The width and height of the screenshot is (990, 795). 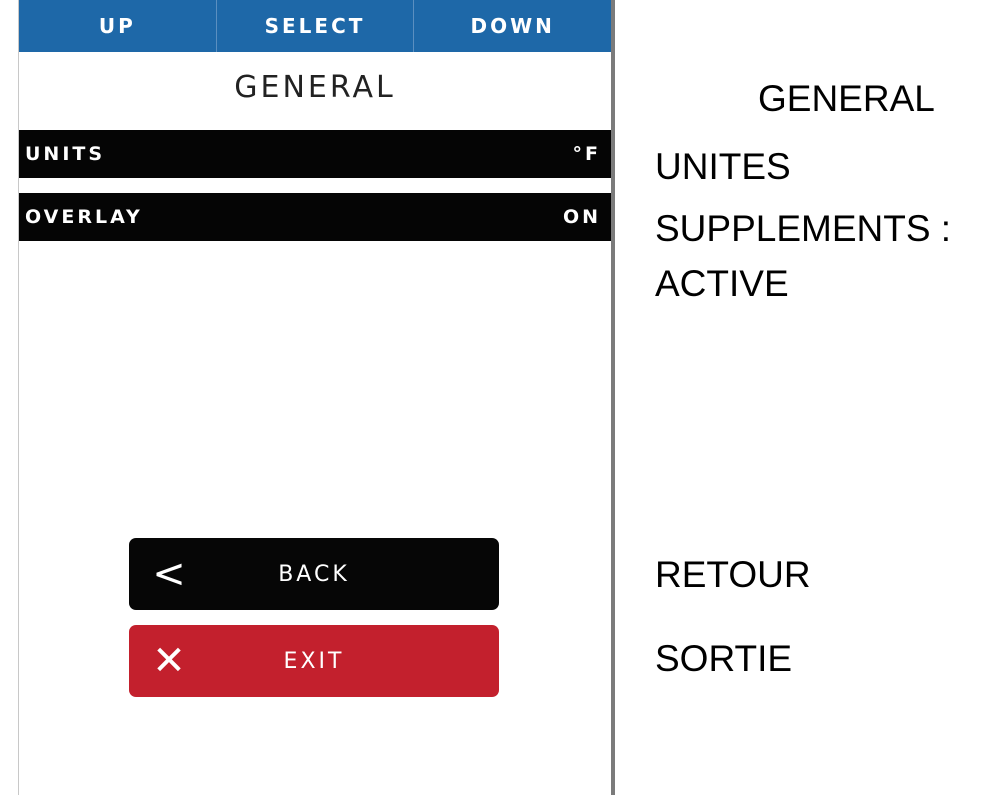 What do you see at coordinates (733, 574) in the screenshot?
I see `translation-back: RETOUR` at bounding box center [733, 574].